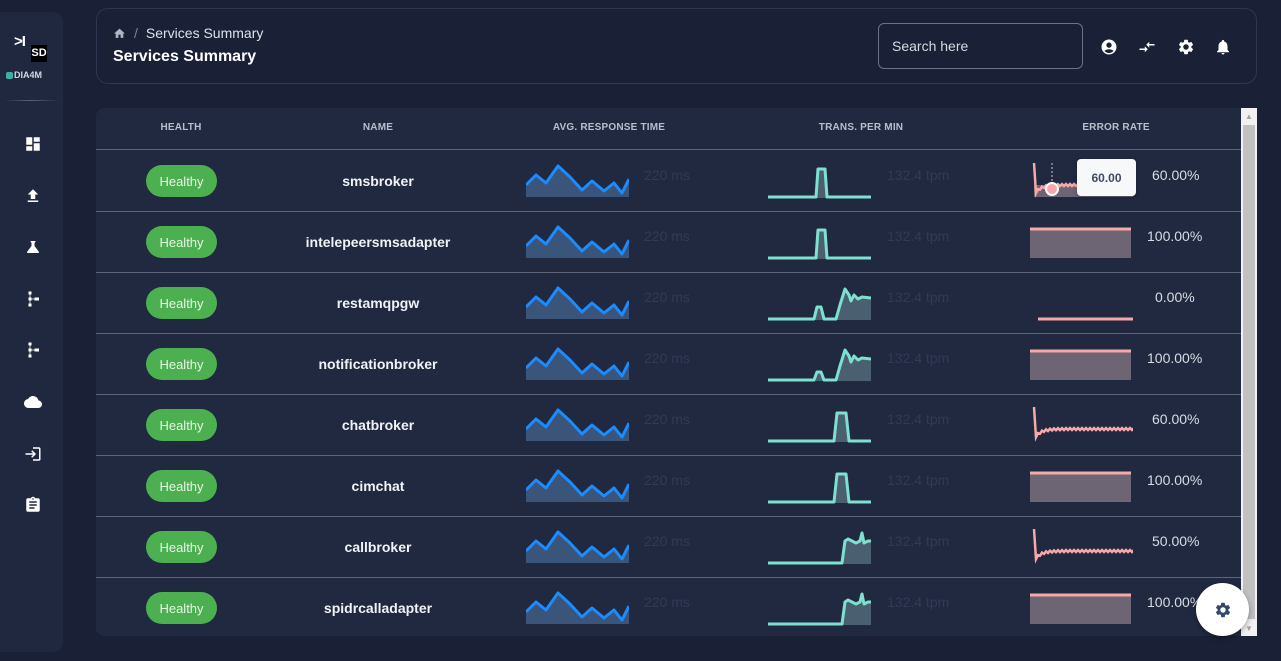 The width and height of the screenshot is (1281, 661). What do you see at coordinates (668, 547) in the screenshot?
I see `table-row: Healthy callbroker 220 ms 132.4 tpm 50.00%` at bounding box center [668, 547].